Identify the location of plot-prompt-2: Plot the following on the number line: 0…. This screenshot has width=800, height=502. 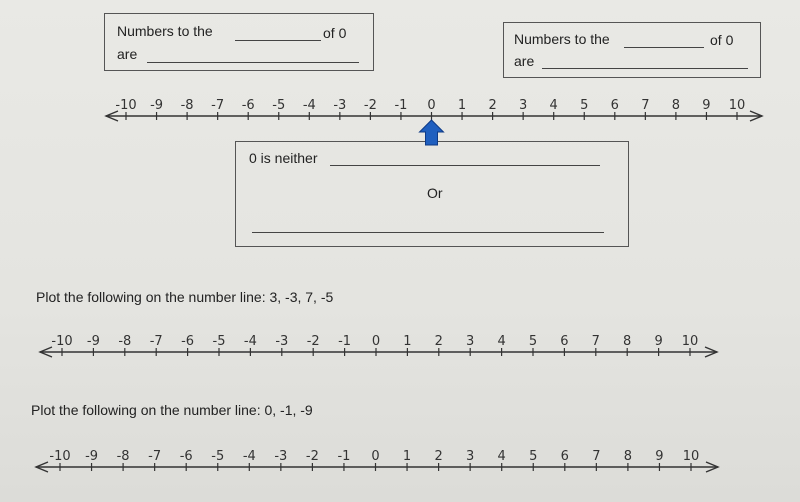
(172, 410).